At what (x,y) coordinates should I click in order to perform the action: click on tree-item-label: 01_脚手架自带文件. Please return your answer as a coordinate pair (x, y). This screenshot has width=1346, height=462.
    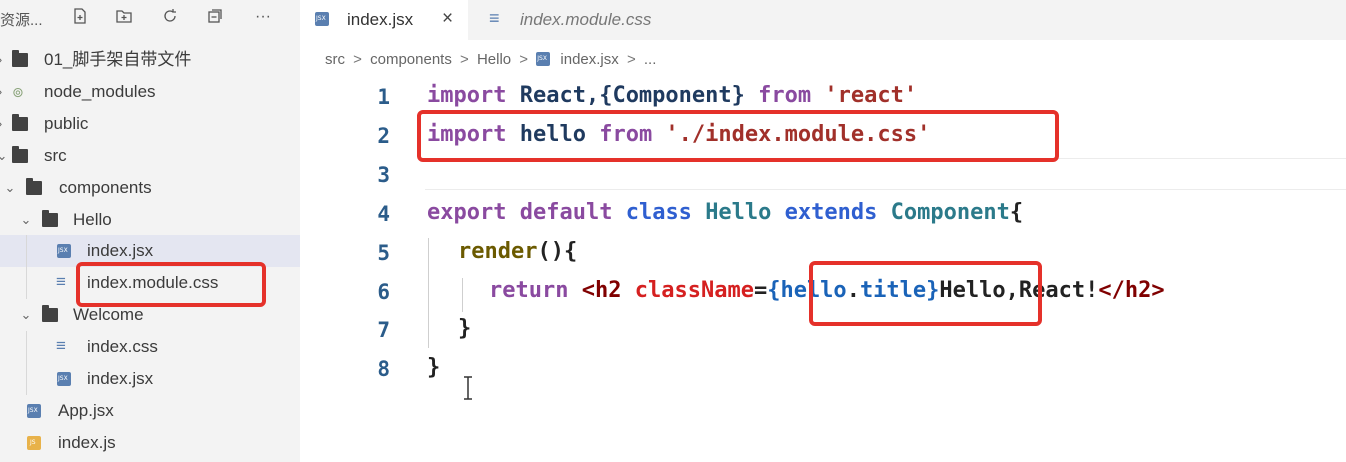
    Looking at the image, I should click on (118, 59).